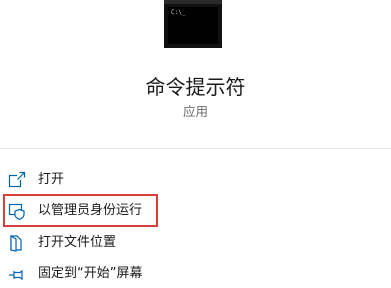 The width and height of the screenshot is (391, 288). Describe the element at coordinates (195, 243) in the screenshot. I see `menu-item-open-file-location: 打开文件位置` at that location.